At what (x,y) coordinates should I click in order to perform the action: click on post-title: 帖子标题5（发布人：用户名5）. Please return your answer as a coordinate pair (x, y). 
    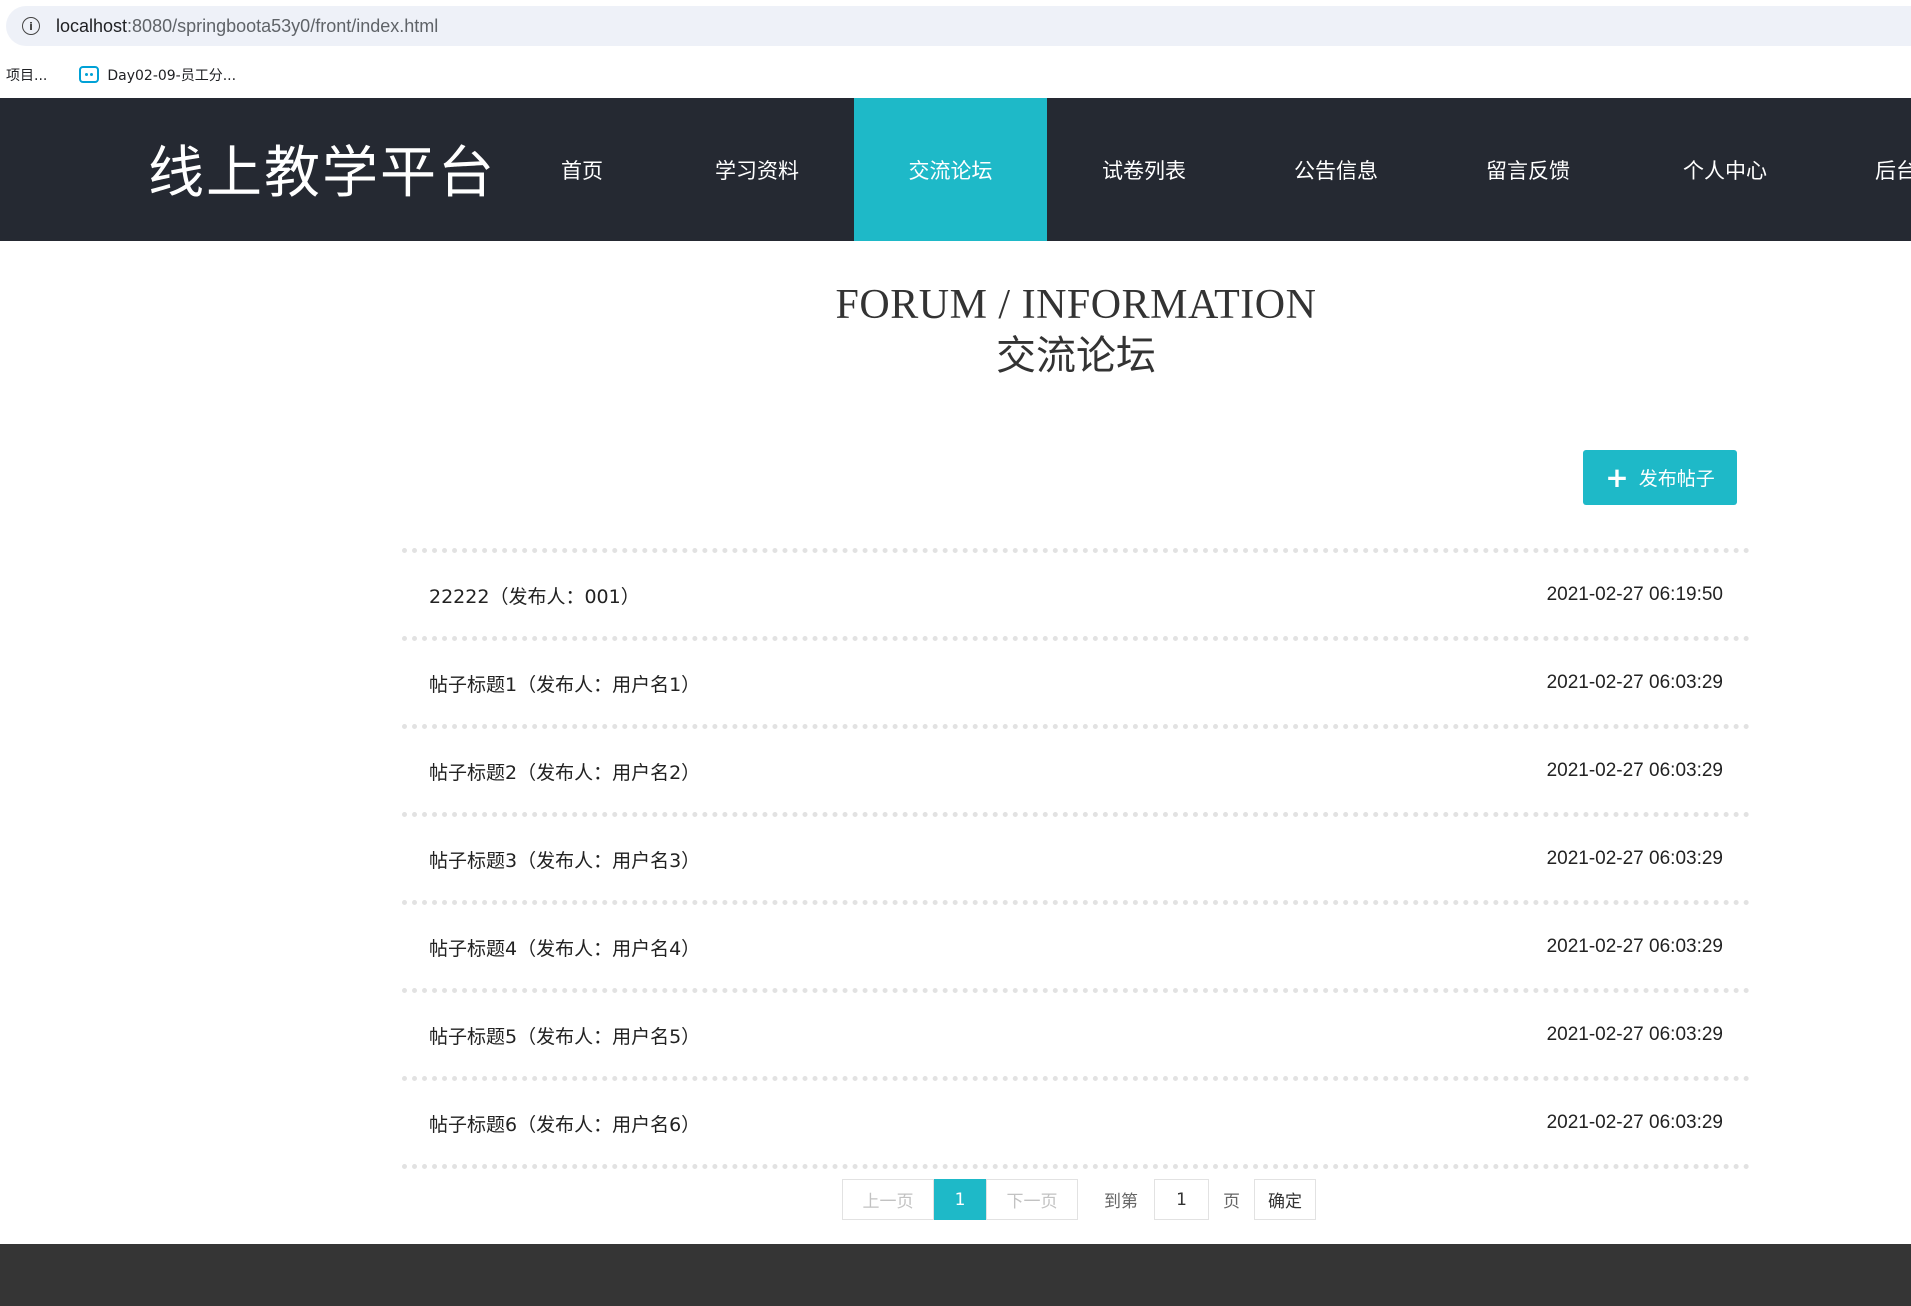
    Looking at the image, I should click on (564, 1035).